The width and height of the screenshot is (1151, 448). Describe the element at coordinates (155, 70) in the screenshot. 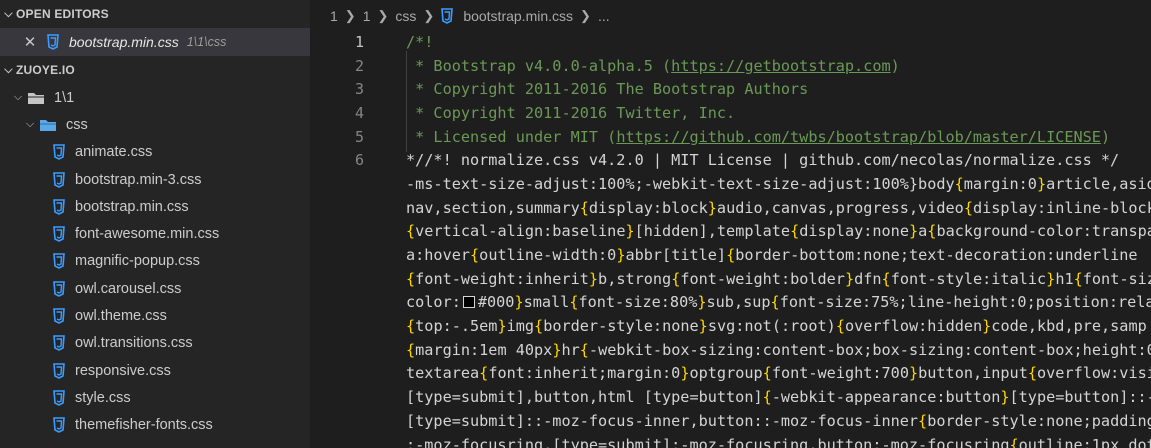

I see `workspace-header: ⌵ ZUOYE.IO` at that location.